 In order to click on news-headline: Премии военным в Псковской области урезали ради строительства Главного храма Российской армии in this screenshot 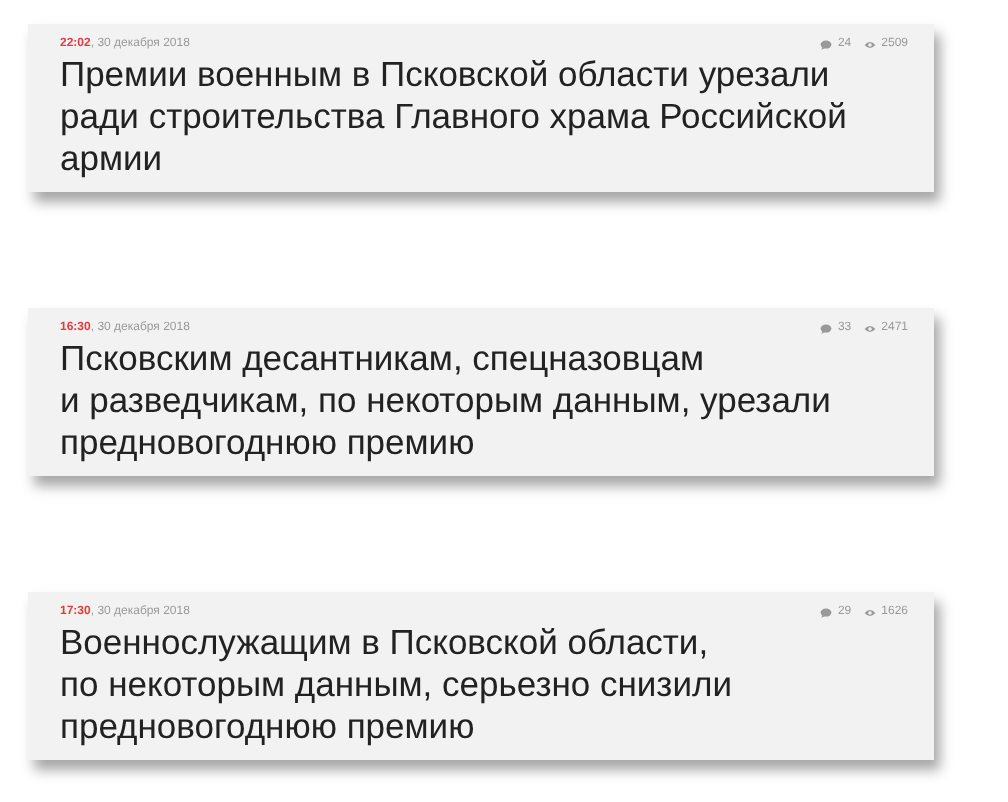, I will do `click(487, 117)`.